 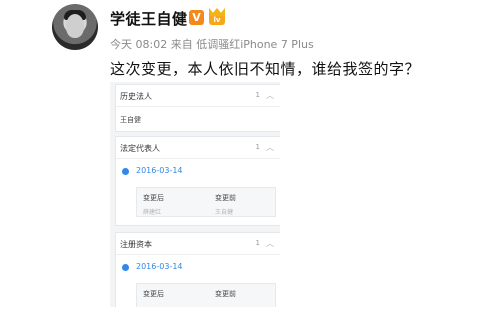 I want to click on section-title: 历史法人, so click(x=136, y=96).